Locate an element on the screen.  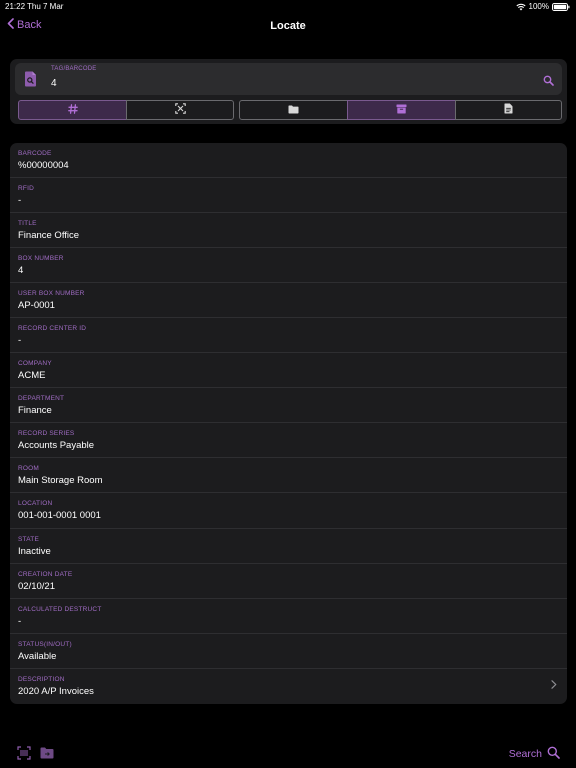
scan-rfid-icon is located at coordinates (180, 110).